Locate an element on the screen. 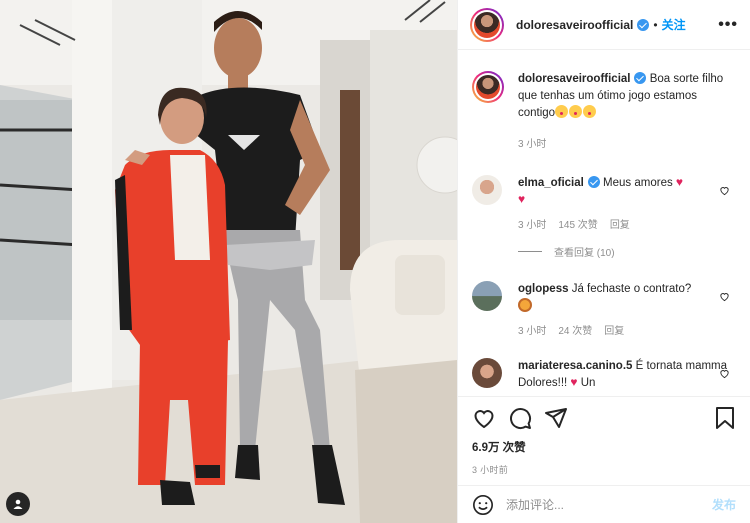  action-icons is located at coordinates (604, 418).